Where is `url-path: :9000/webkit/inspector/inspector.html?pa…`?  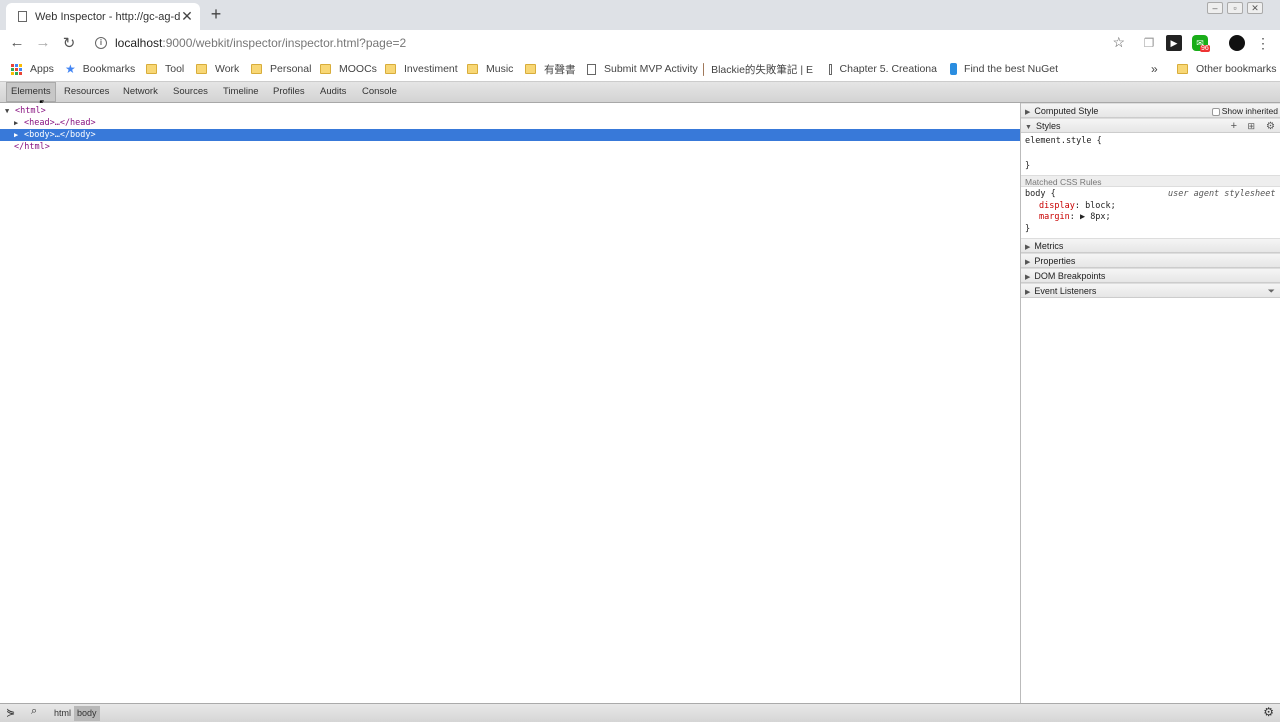 url-path: :9000/webkit/inspector/inspector.html?pa… is located at coordinates (284, 43).